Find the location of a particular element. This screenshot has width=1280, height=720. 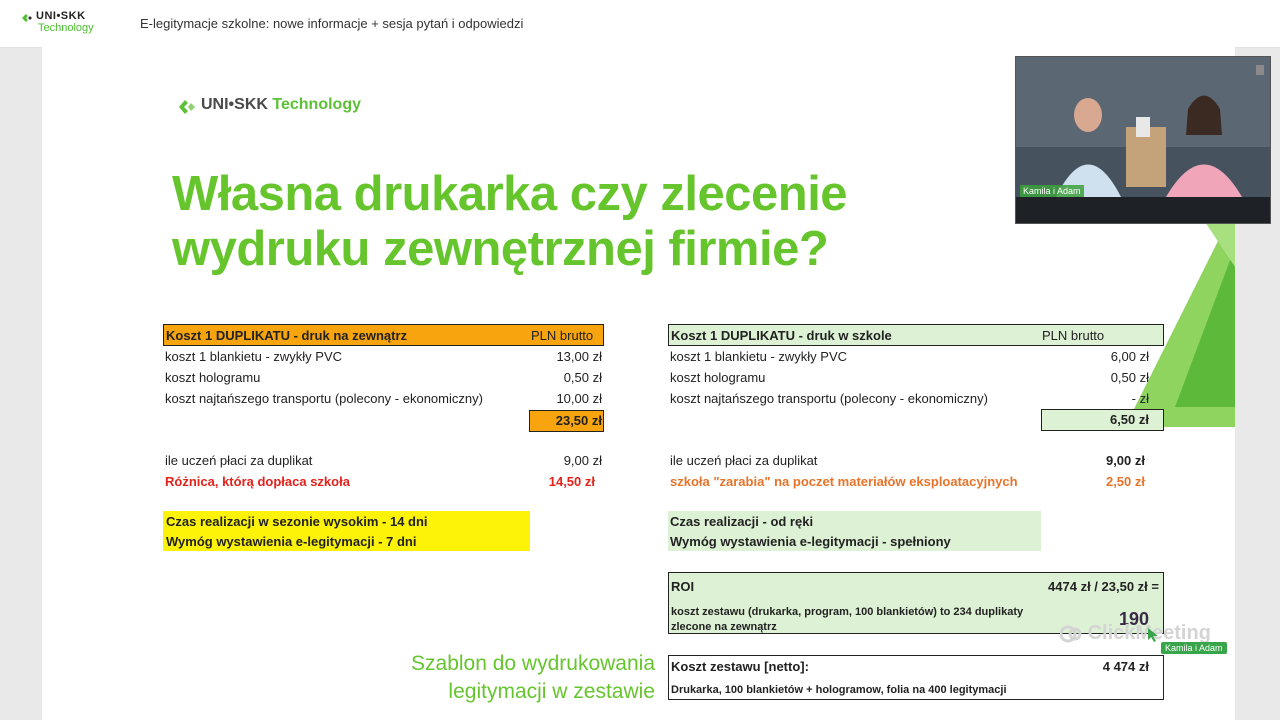

left-header-label: Koszt 1 DUPLIKATU - druk na zewnątrz is located at coordinates (287, 335).